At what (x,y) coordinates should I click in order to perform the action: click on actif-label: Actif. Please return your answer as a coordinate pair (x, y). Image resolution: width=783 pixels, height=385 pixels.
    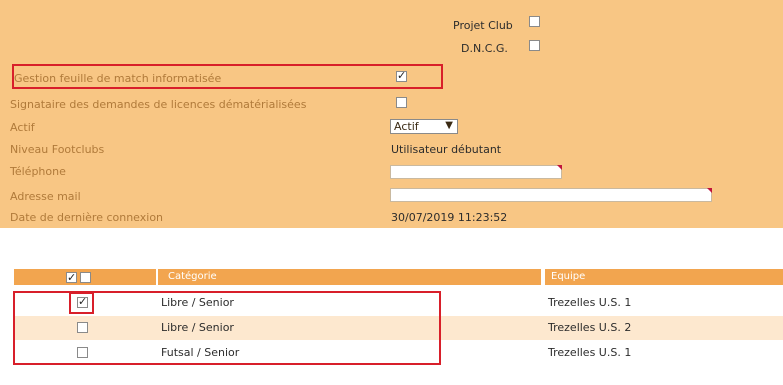
    Looking at the image, I should click on (22, 127).